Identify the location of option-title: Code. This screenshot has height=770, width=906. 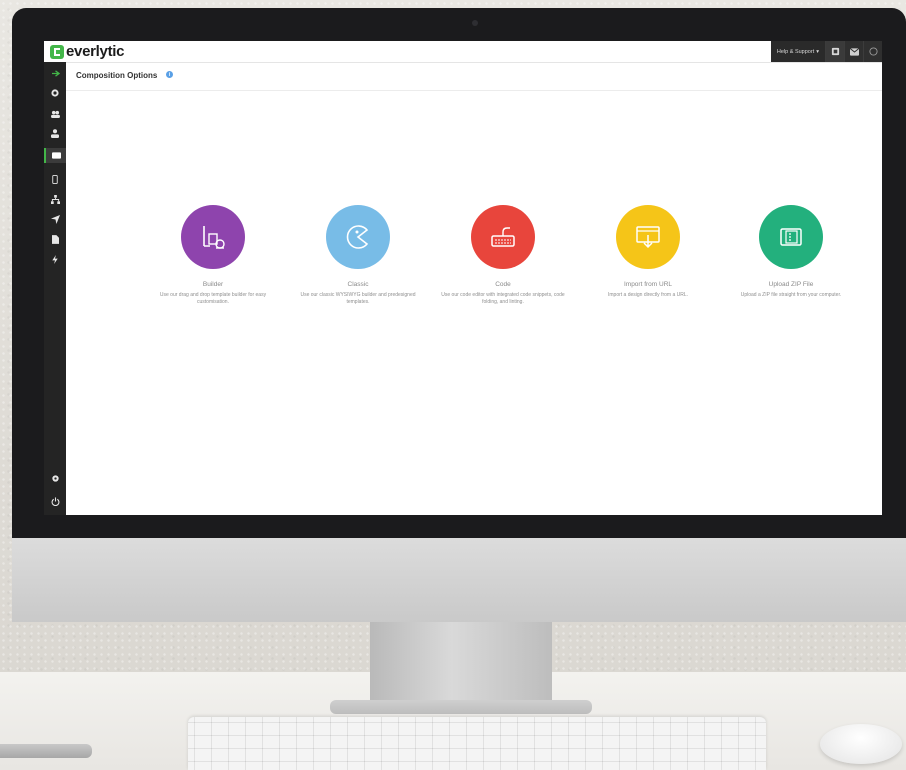
(503, 284).